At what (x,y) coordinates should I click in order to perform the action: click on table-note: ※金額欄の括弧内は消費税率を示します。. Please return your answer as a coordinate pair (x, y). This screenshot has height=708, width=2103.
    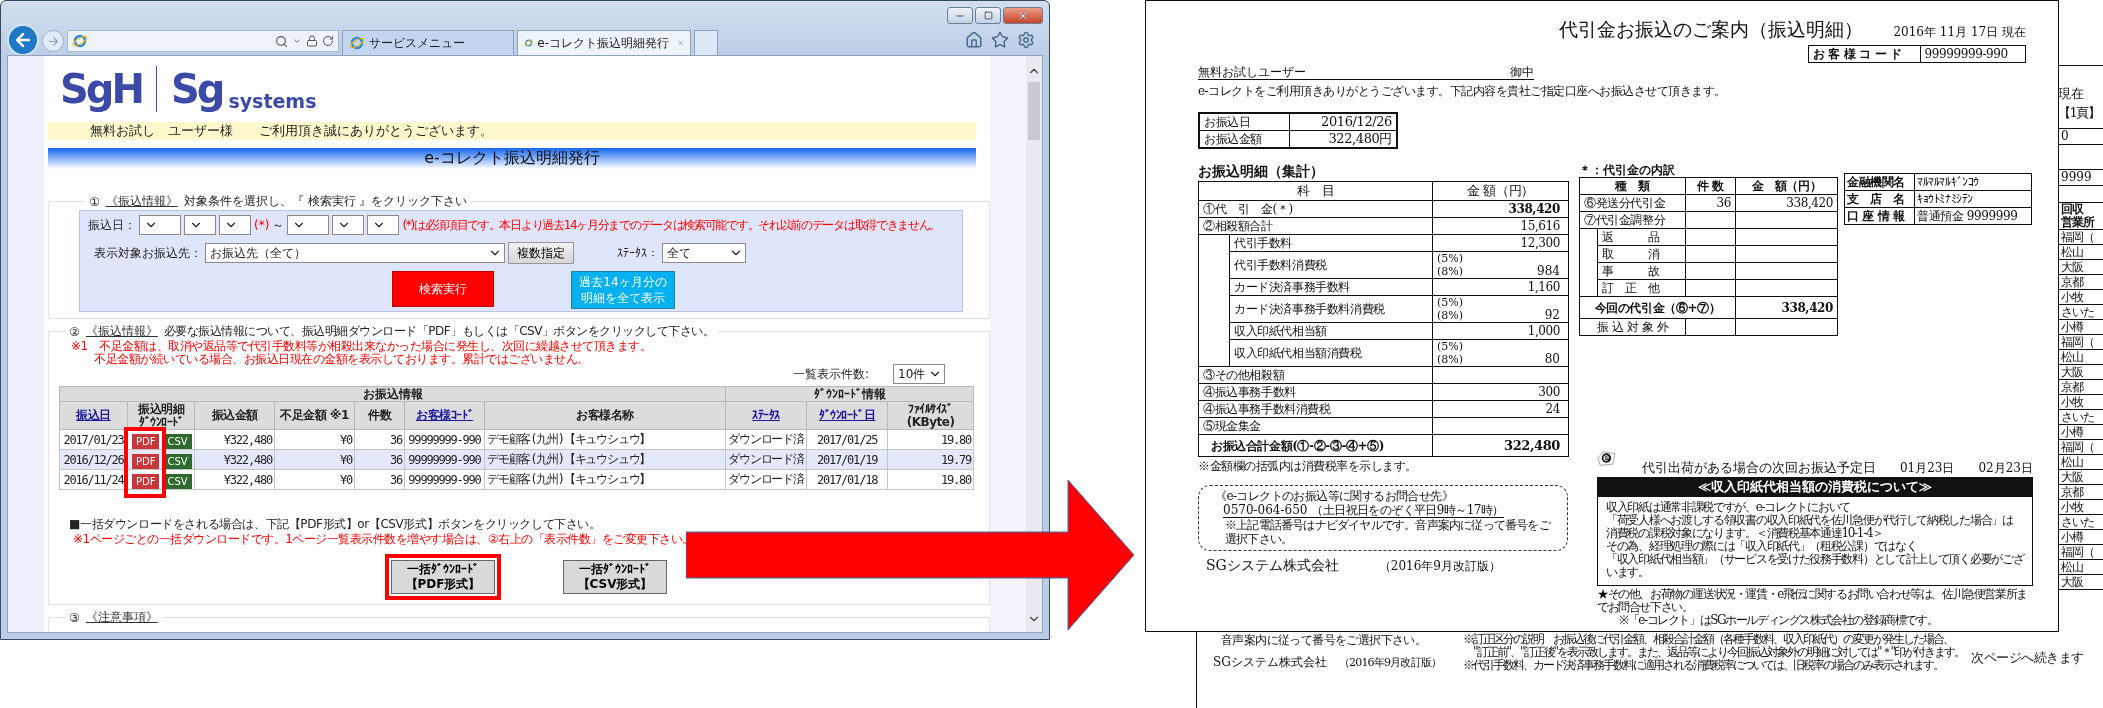
    Looking at the image, I should click on (1308, 466).